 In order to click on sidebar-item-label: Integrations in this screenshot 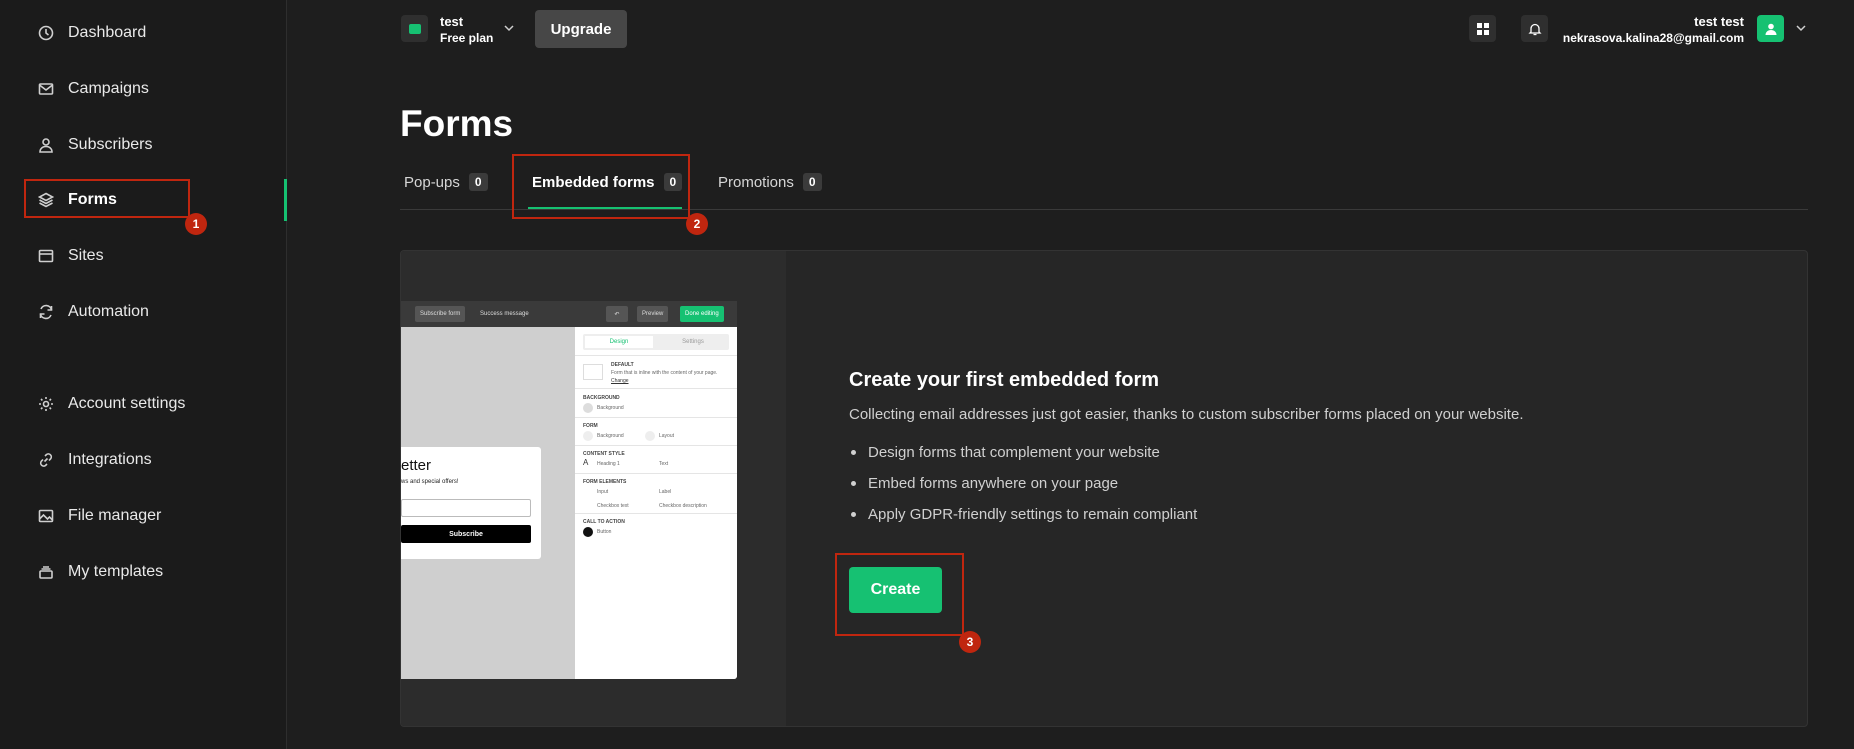, I will do `click(110, 459)`.